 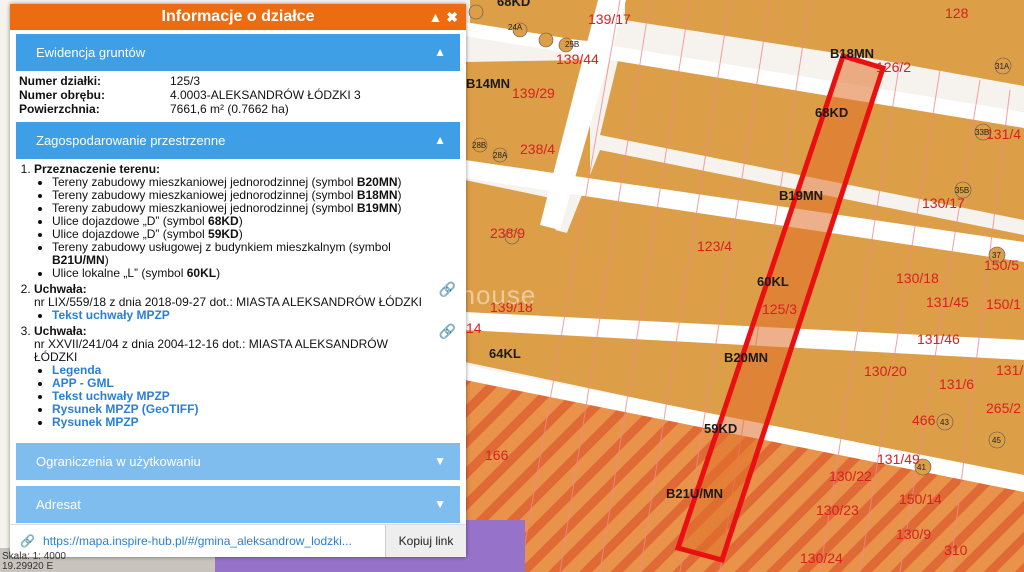 I want to click on parcel-label: 130/23, so click(x=837, y=510).